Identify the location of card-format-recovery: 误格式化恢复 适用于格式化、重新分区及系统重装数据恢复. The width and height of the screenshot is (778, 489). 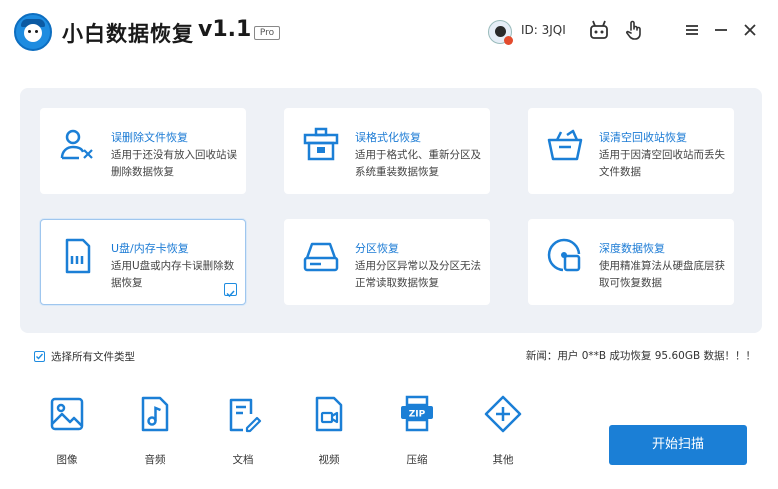
(387, 151).